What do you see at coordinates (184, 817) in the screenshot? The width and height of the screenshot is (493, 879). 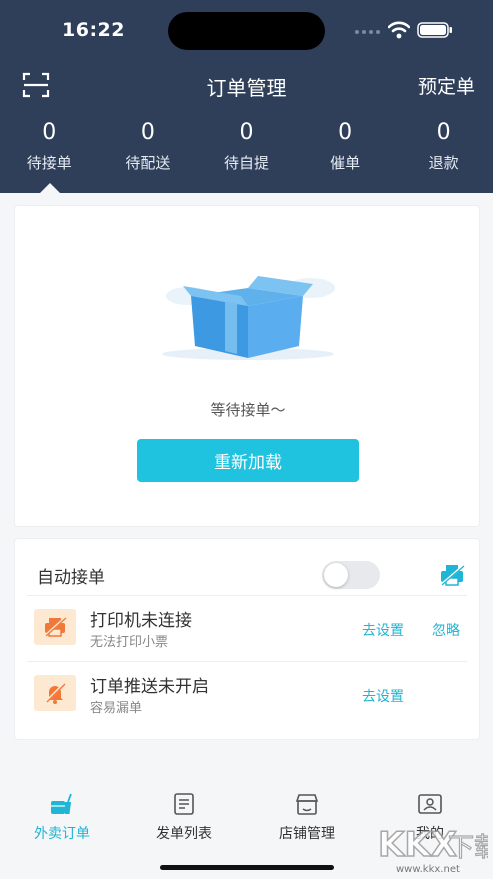 I see `tab-dispatch-list: 发单列表` at bounding box center [184, 817].